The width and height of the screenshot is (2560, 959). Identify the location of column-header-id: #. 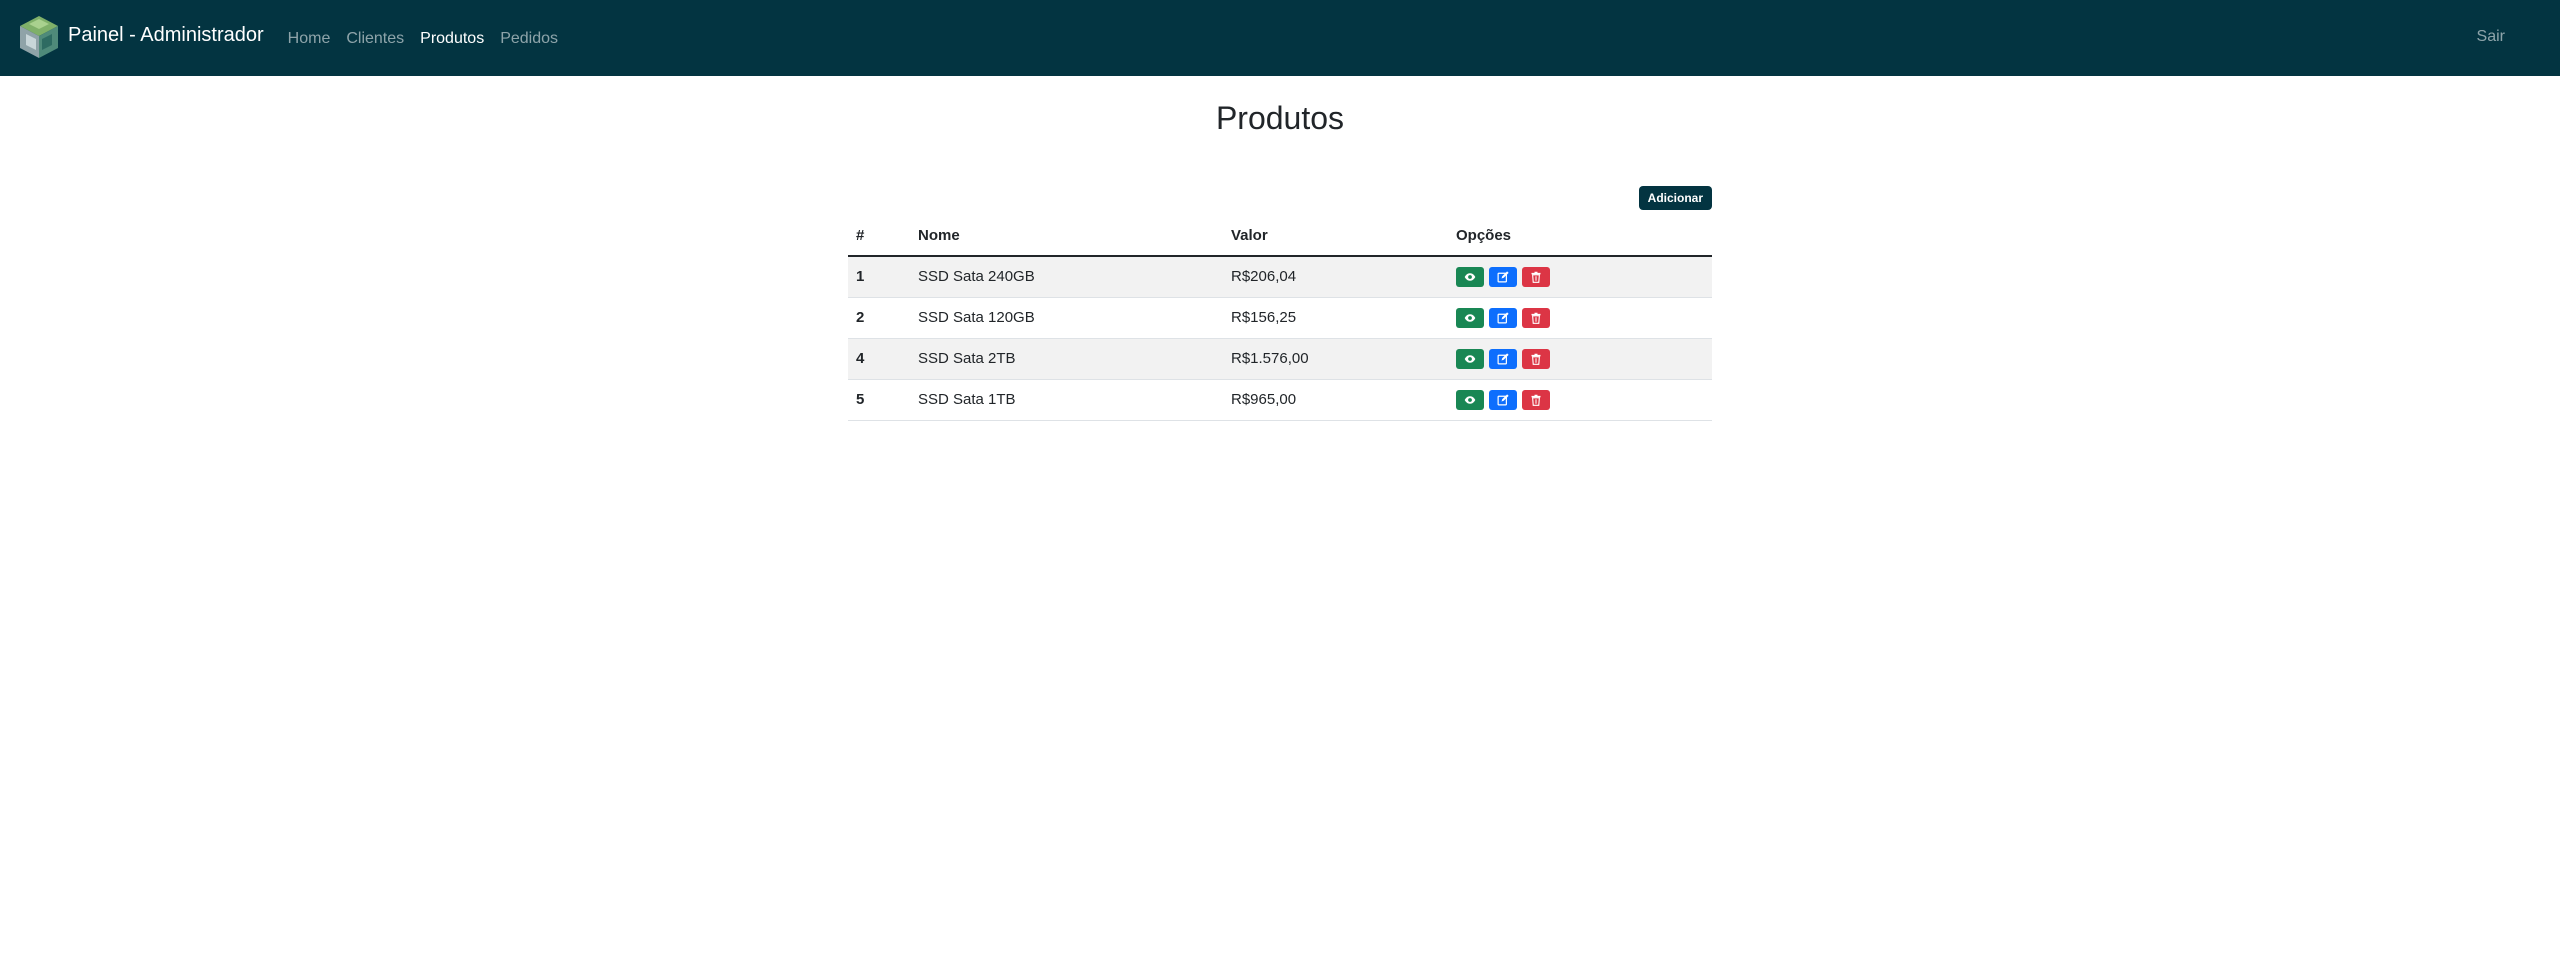
(879, 236).